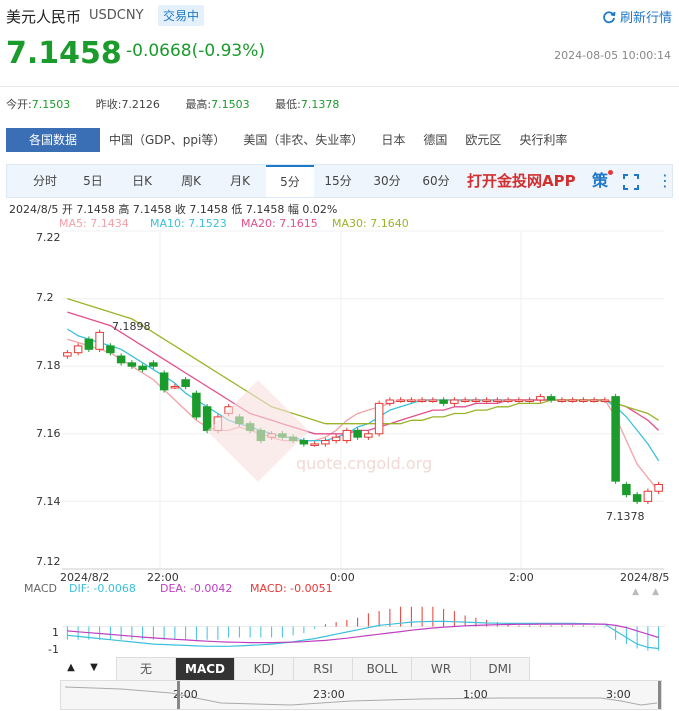 The width and height of the screenshot is (679, 711). What do you see at coordinates (382, 669) in the screenshot?
I see `indicator-boll: BOLL` at bounding box center [382, 669].